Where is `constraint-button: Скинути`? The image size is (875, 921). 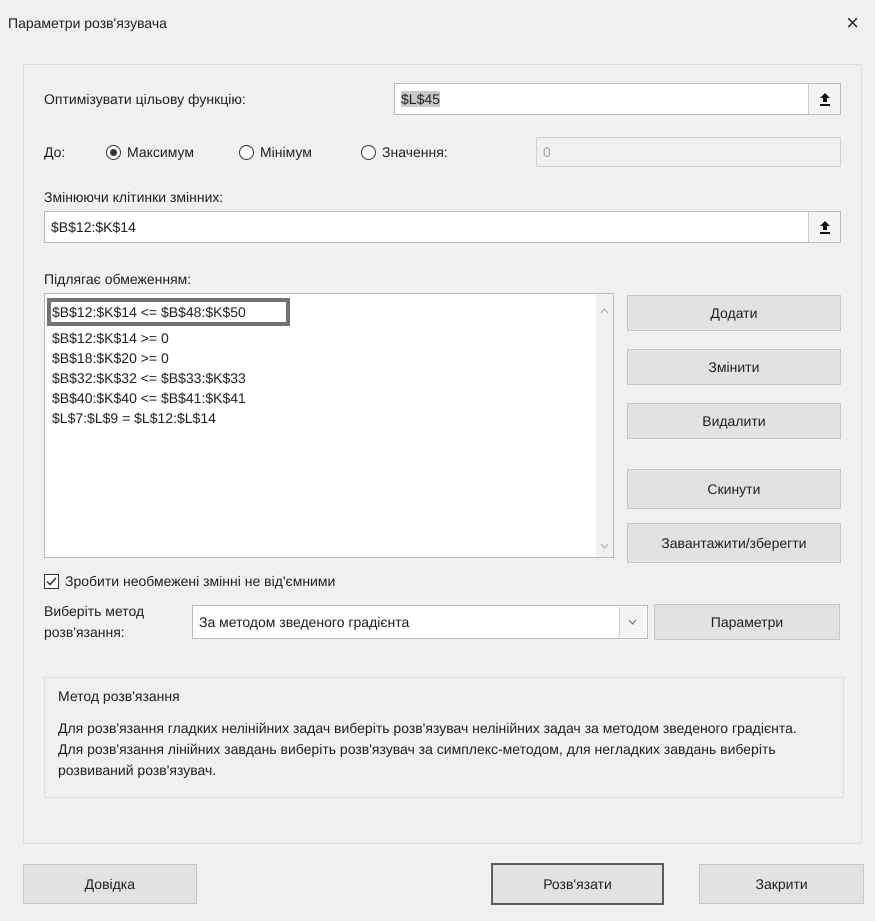 constraint-button: Скинути is located at coordinates (733, 489).